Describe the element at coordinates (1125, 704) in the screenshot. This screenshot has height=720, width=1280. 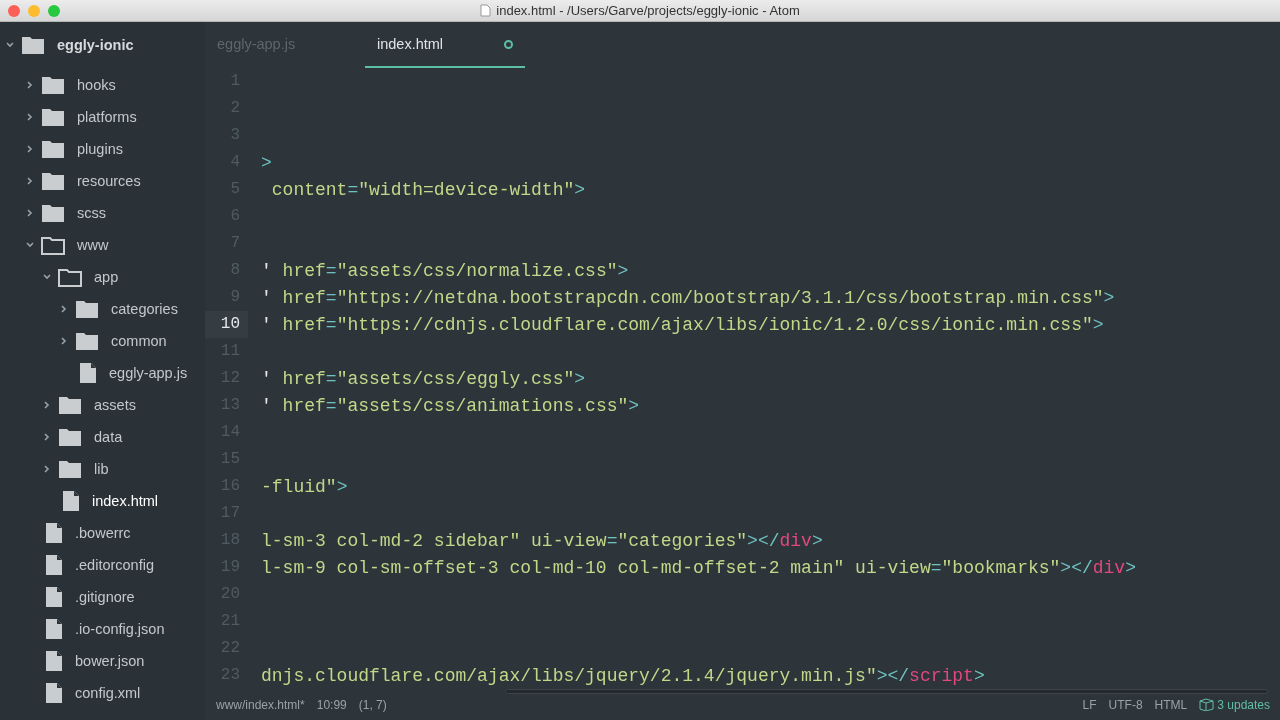
I see `encoding: UTF-8` at that location.